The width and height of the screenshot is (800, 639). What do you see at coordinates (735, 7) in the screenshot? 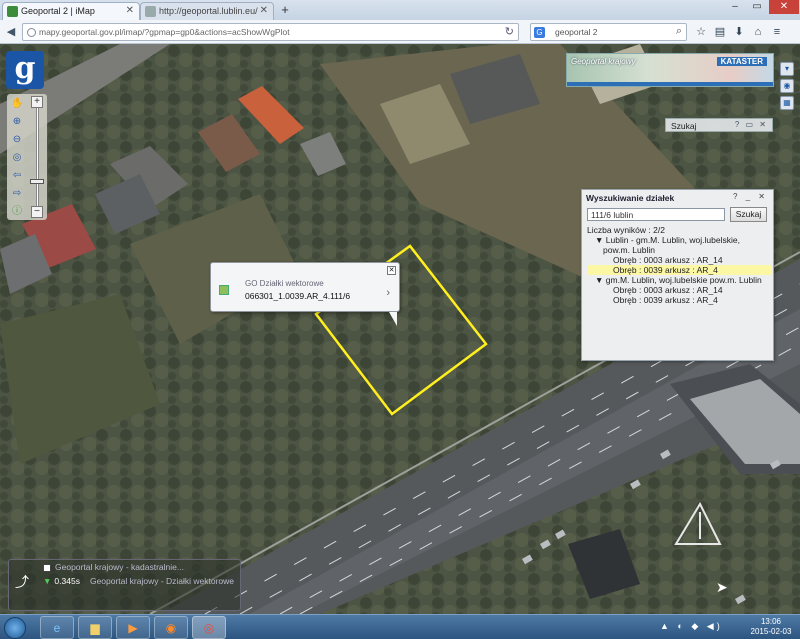
I see `minimize-button: –` at bounding box center [735, 7].